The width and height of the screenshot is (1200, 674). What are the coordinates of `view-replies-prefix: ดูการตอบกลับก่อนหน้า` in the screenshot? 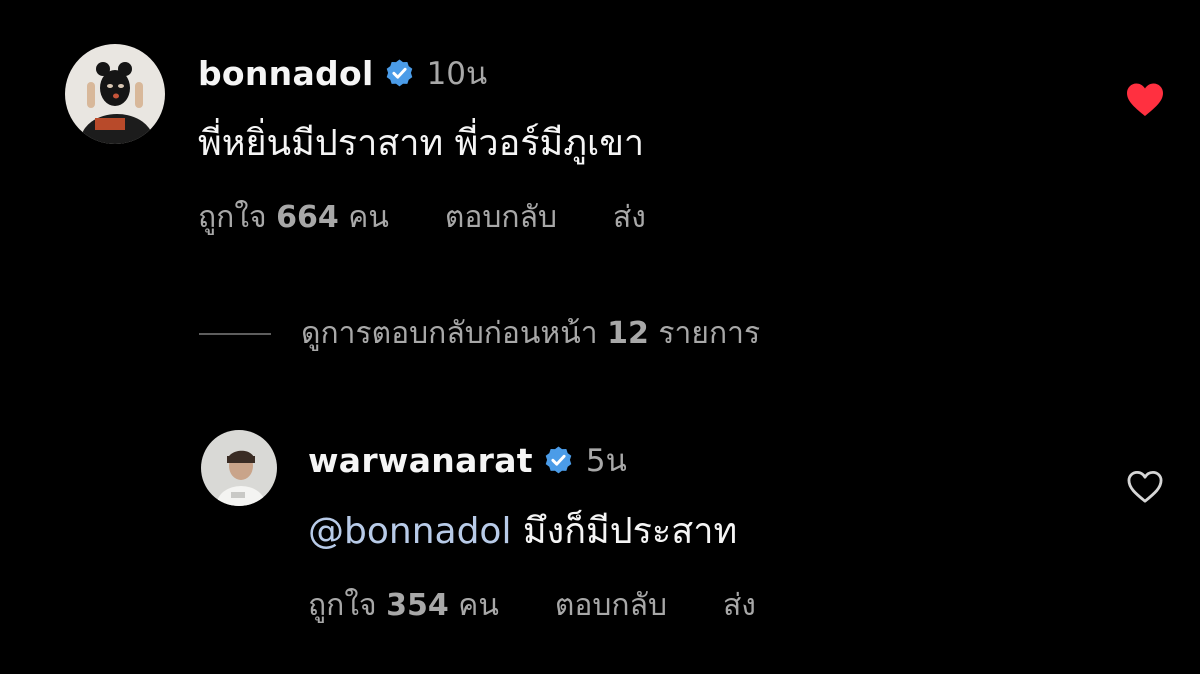 It's located at (449, 333).